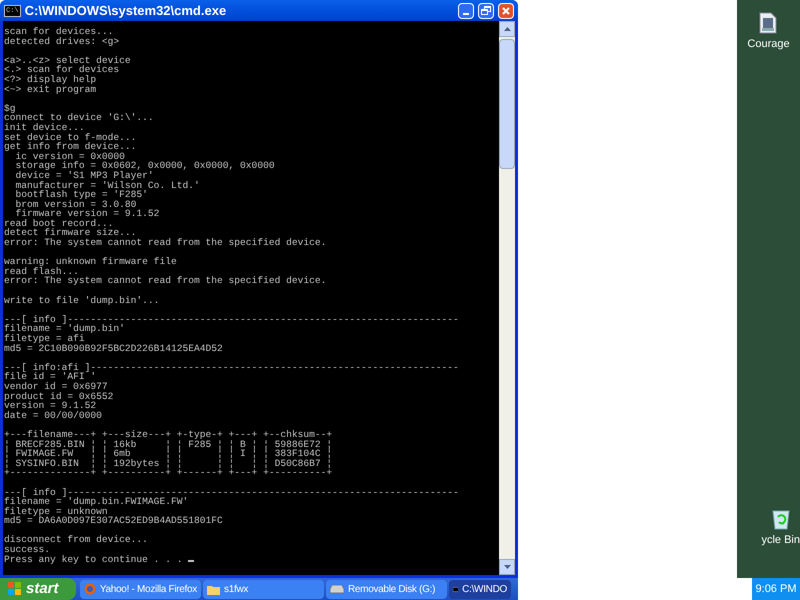 This screenshot has width=800, height=600. Describe the element at coordinates (90, 589) in the screenshot. I see `globe-icon` at that location.